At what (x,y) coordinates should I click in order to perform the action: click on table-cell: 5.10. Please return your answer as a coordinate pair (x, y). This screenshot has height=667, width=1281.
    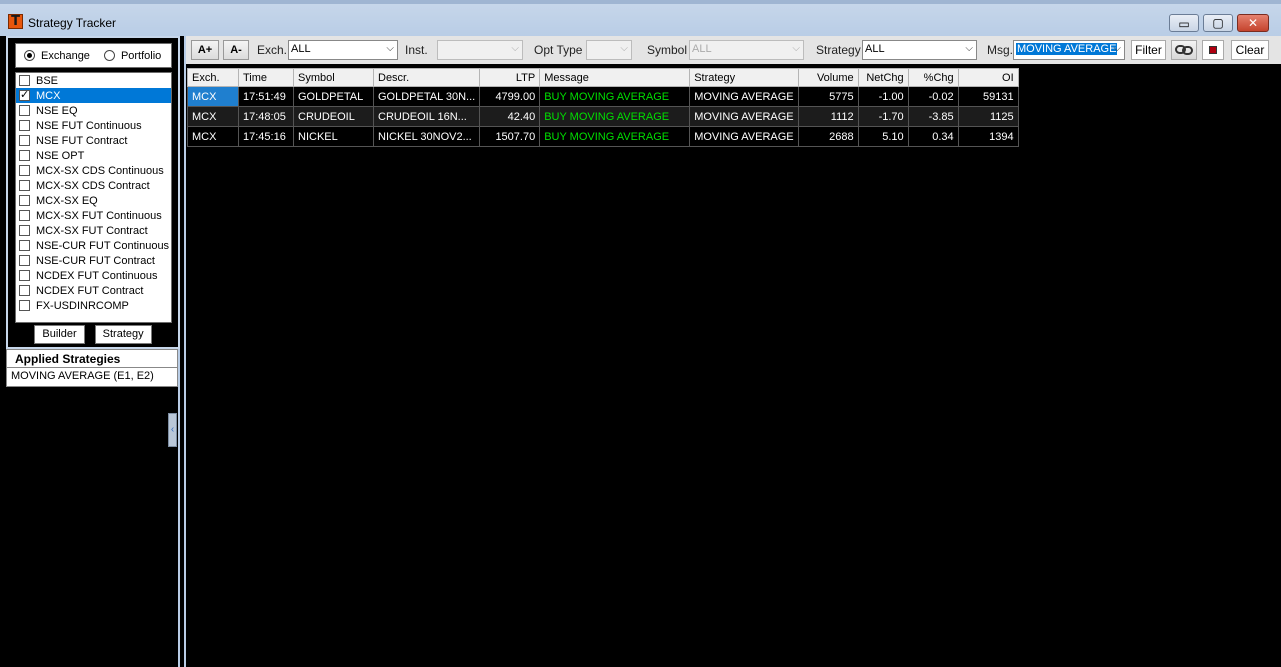
    Looking at the image, I should click on (883, 136).